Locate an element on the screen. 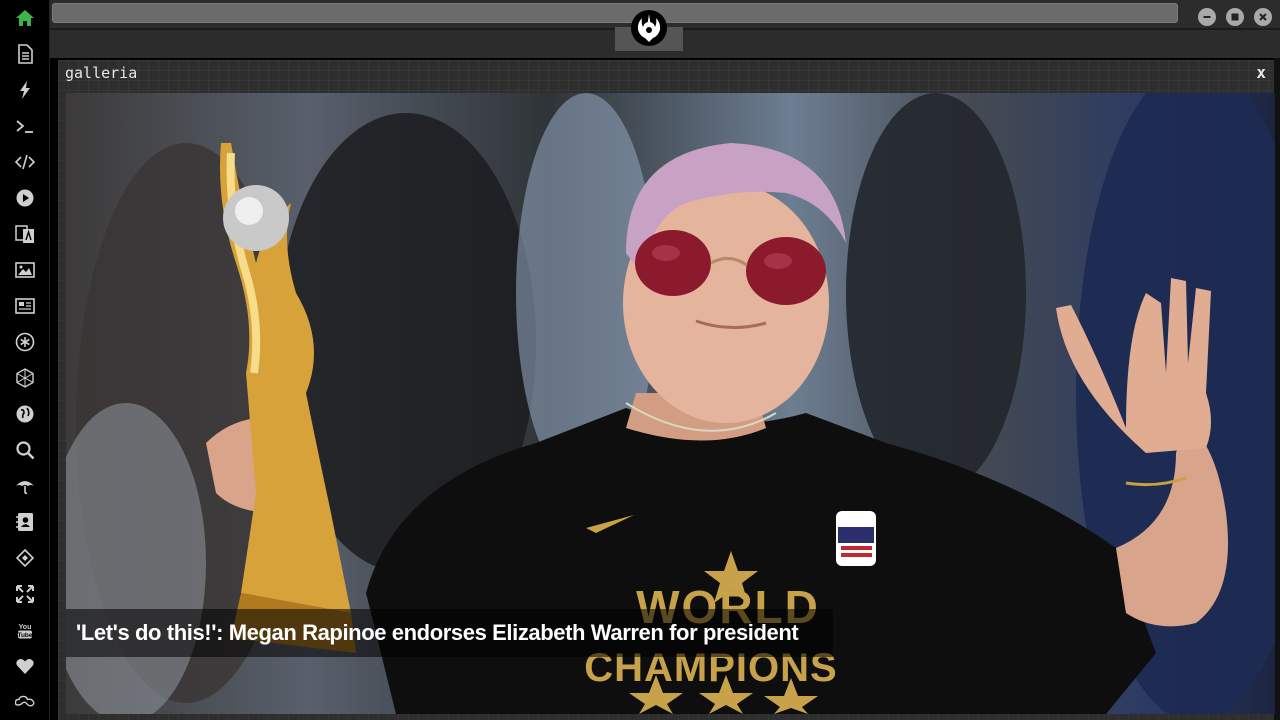 This screenshot has height=720, width=1280. rebel-alliance-logo-icon is located at coordinates (649, 28).